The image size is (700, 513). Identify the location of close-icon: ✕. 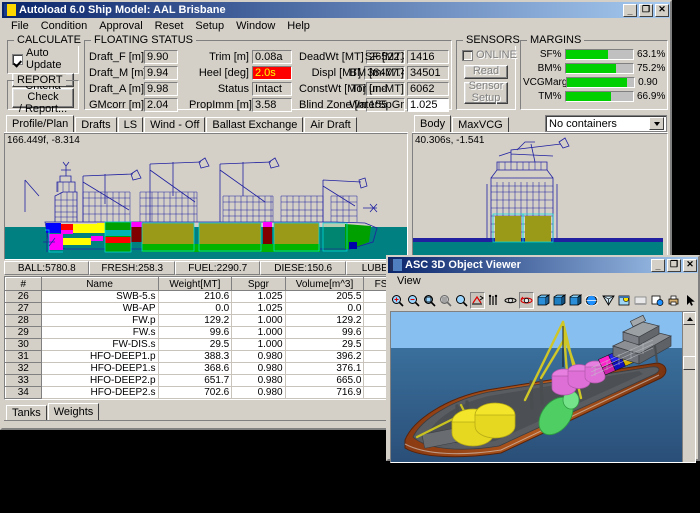
(690, 263).